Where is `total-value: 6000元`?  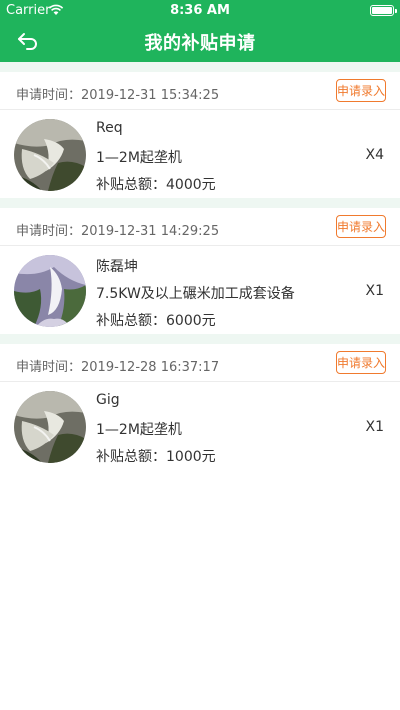 total-value: 6000元 is located at coordinates (191, 321).